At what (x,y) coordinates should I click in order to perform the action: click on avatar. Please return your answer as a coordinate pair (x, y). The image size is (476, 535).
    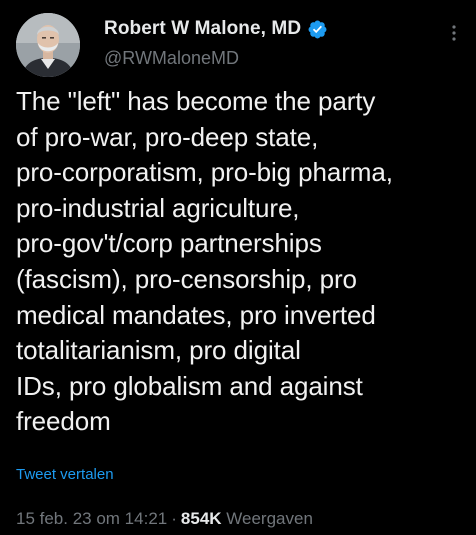
    Looking at the image, I should click on (48, 45).